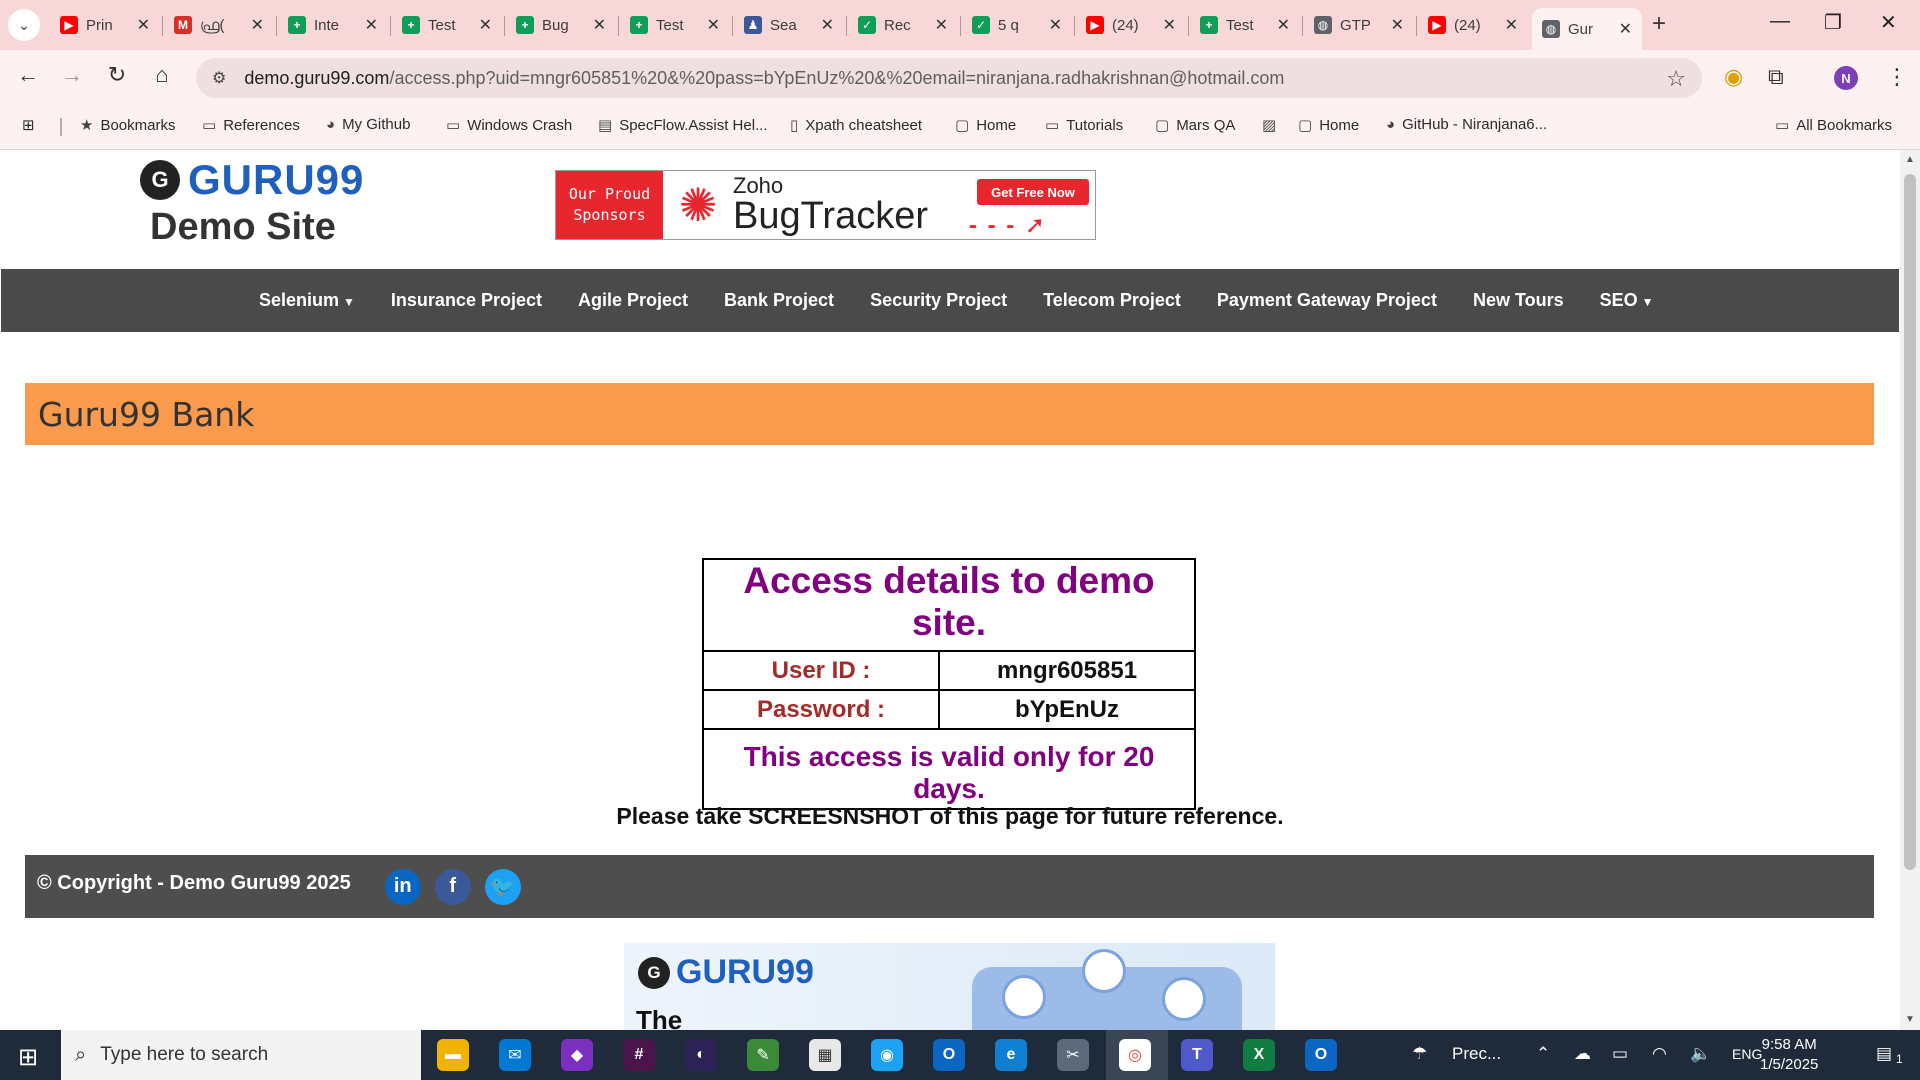  What do you see at coordinates (1327, 300) in the screenshot?
I see `nav-item: Payment Gateway Project` at bounding box center [1327, 300].